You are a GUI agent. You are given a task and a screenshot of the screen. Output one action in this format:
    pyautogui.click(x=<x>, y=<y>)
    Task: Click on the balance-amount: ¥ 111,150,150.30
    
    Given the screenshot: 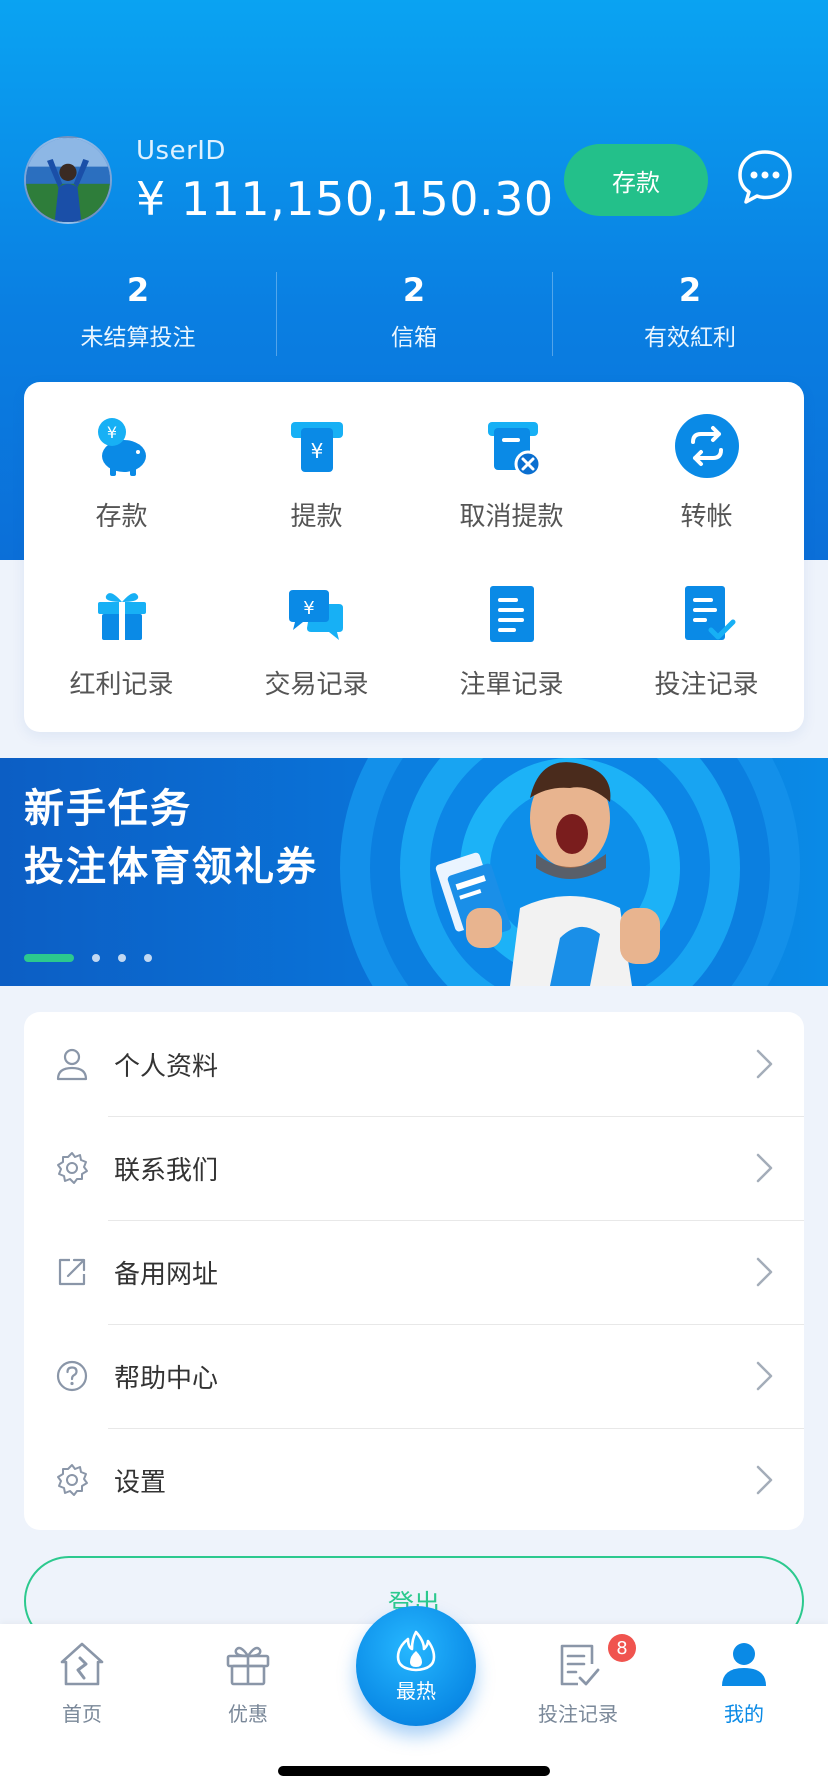 What is the action you would take?
    pyautogui.click(x=345, y=199)
    